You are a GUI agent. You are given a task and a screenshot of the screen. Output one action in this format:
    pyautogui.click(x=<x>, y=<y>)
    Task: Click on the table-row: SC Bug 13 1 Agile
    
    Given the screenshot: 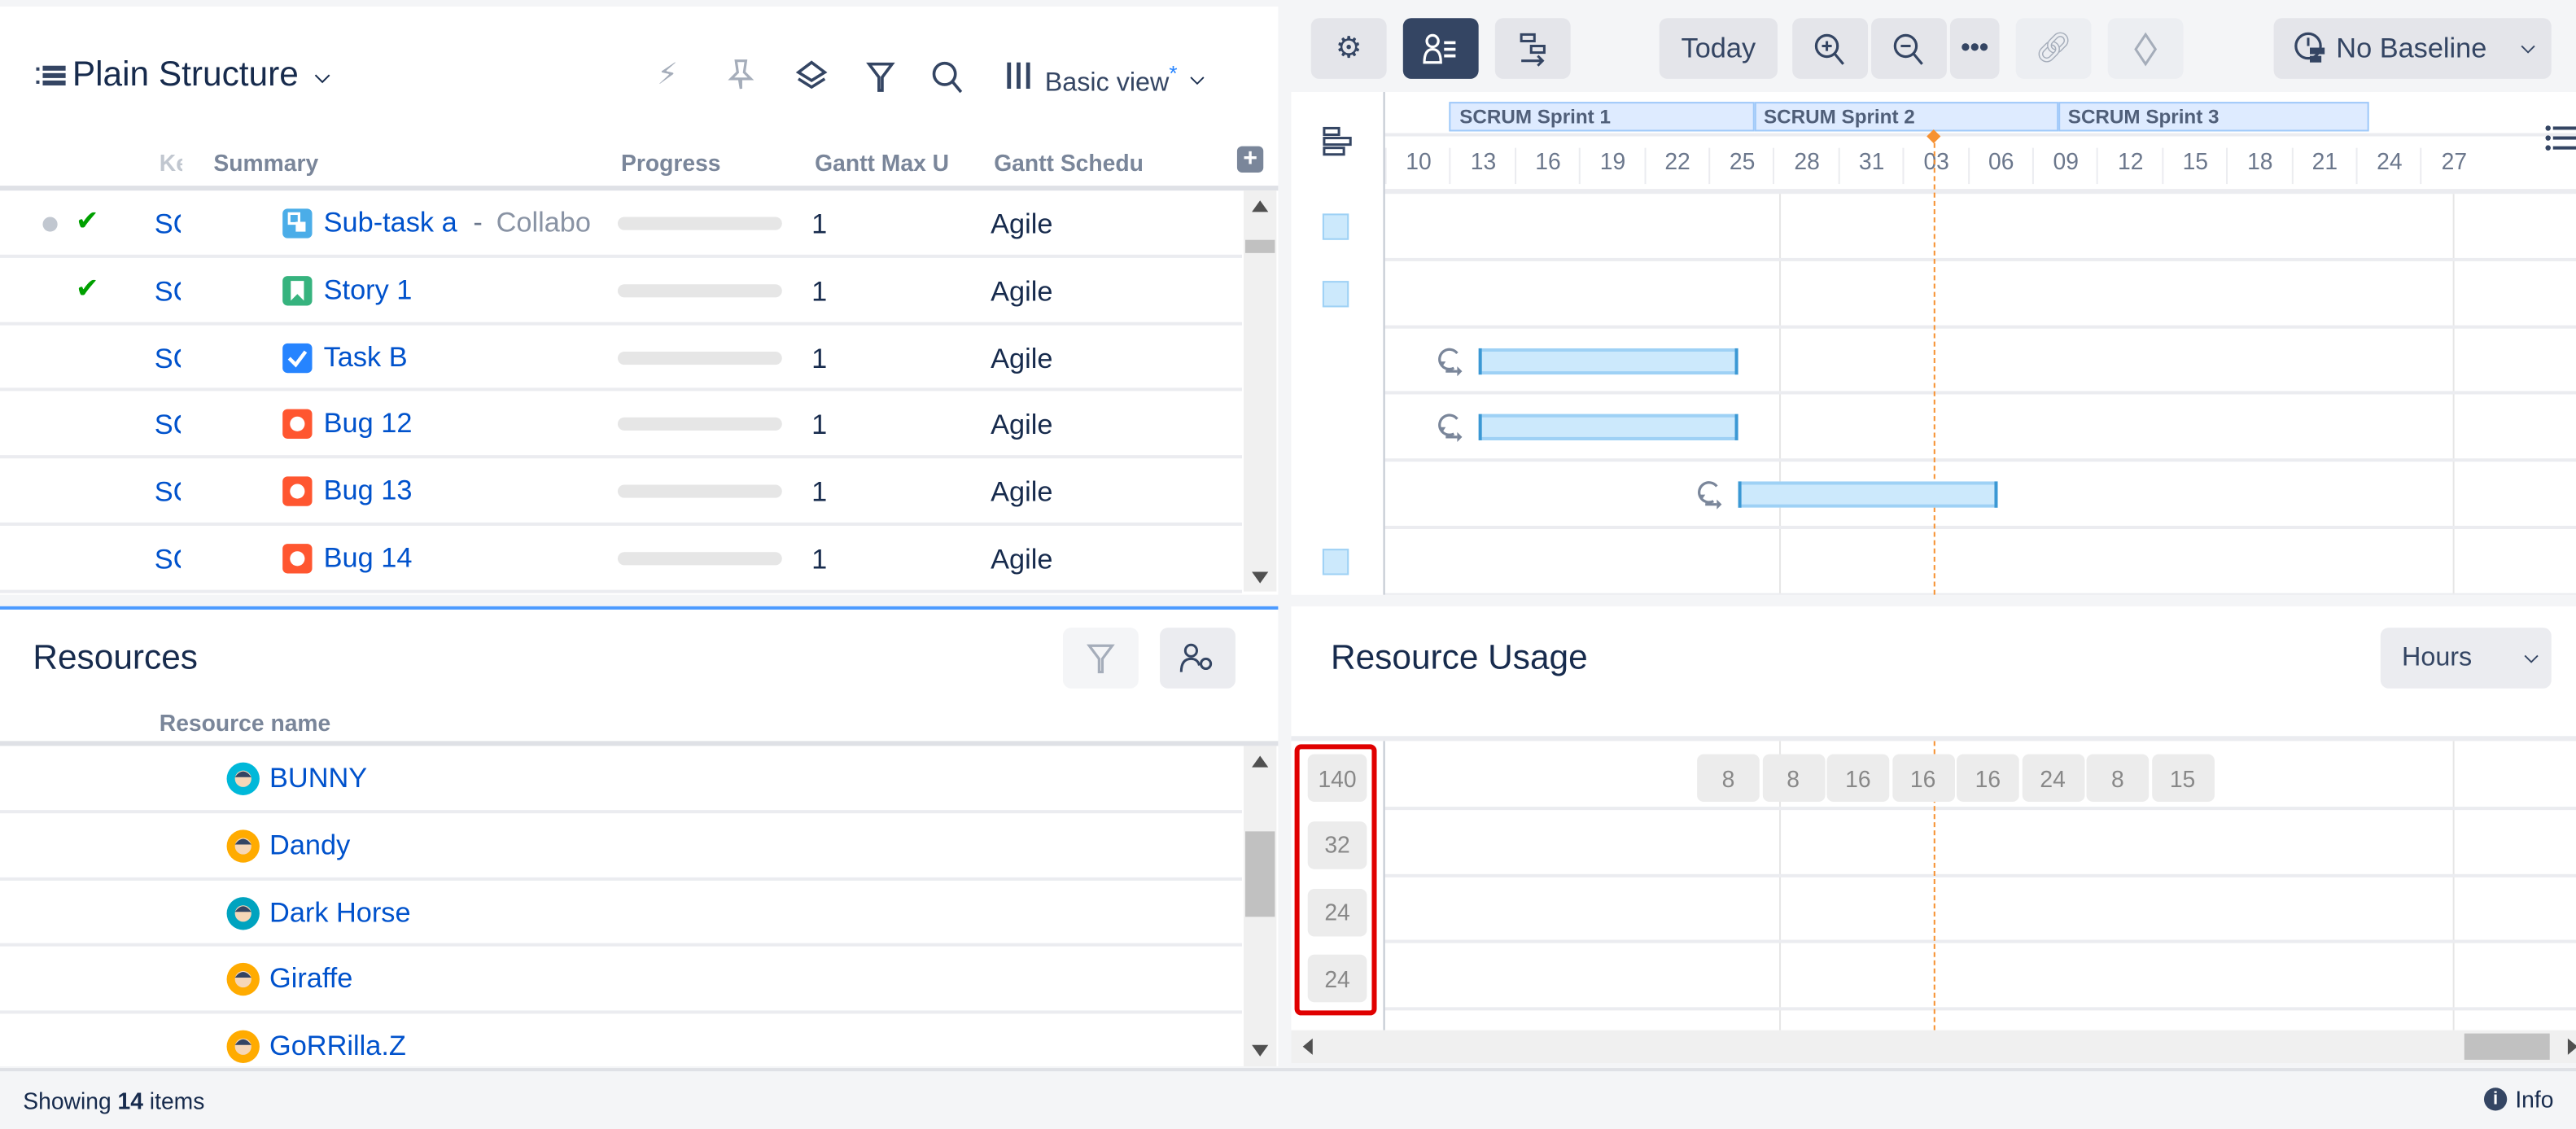 What is the action you would take?
    pyautogui.click(x=621, y=493)
    